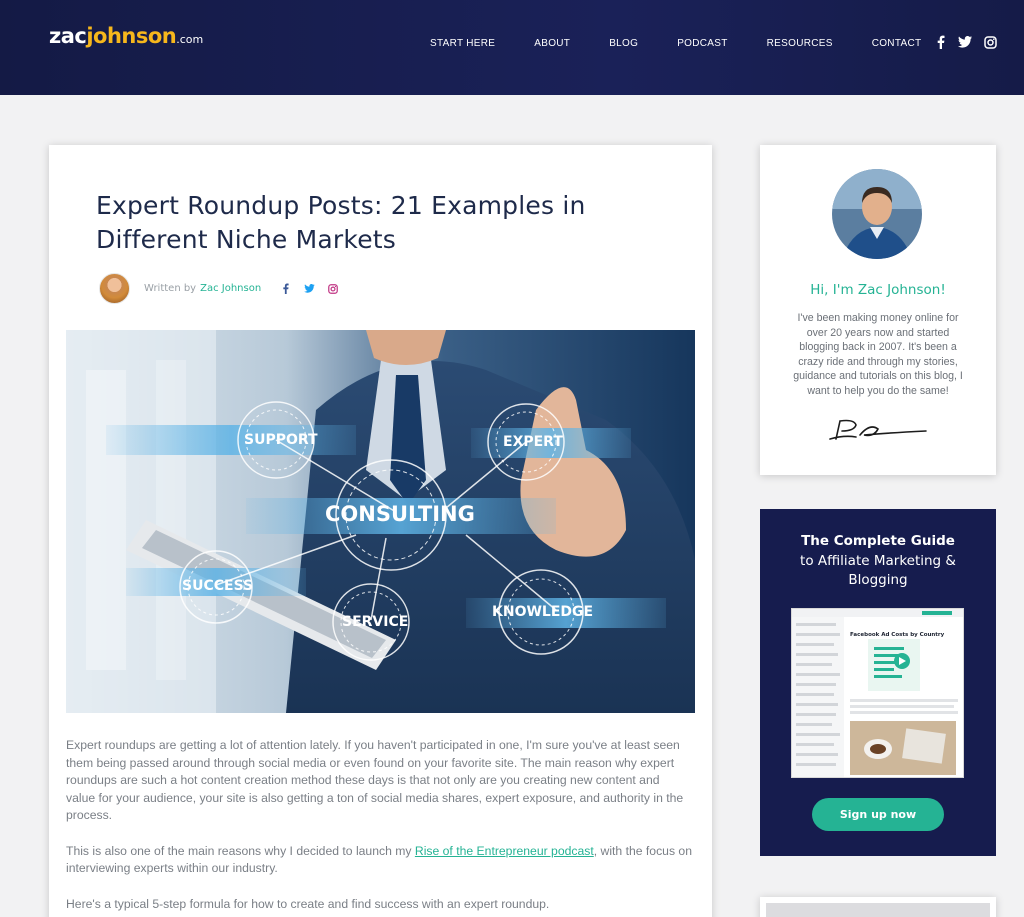 Image resolution: width=1024 pixels, height=917 pixels. I want to click on guide-title: The Complete Guide, so click(878, 541).